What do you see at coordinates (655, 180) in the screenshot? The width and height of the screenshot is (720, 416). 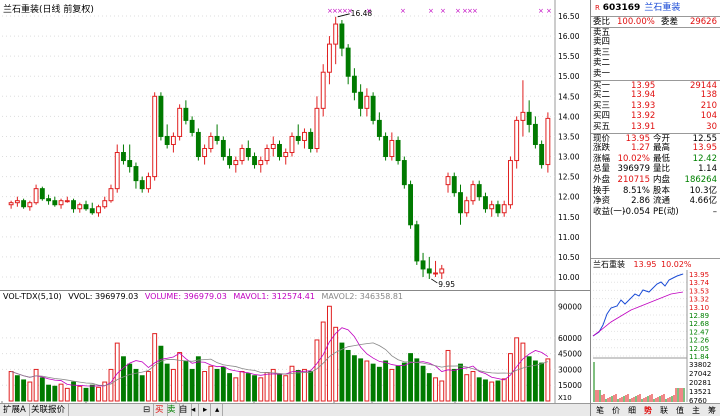 I see `stat-row: 外盘 210715 内盘 186264` at bounding box center [655, 180].